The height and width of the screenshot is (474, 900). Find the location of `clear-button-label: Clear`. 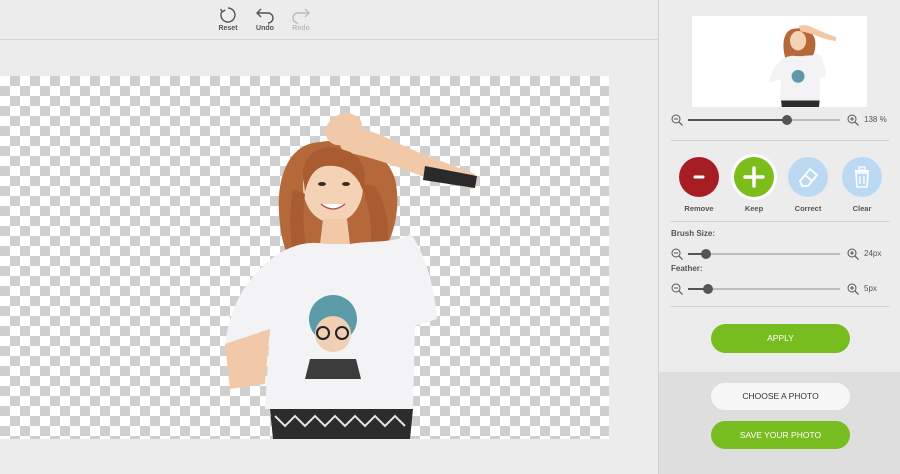

clear-button-label: Clear is located at coordinates (862, 208).